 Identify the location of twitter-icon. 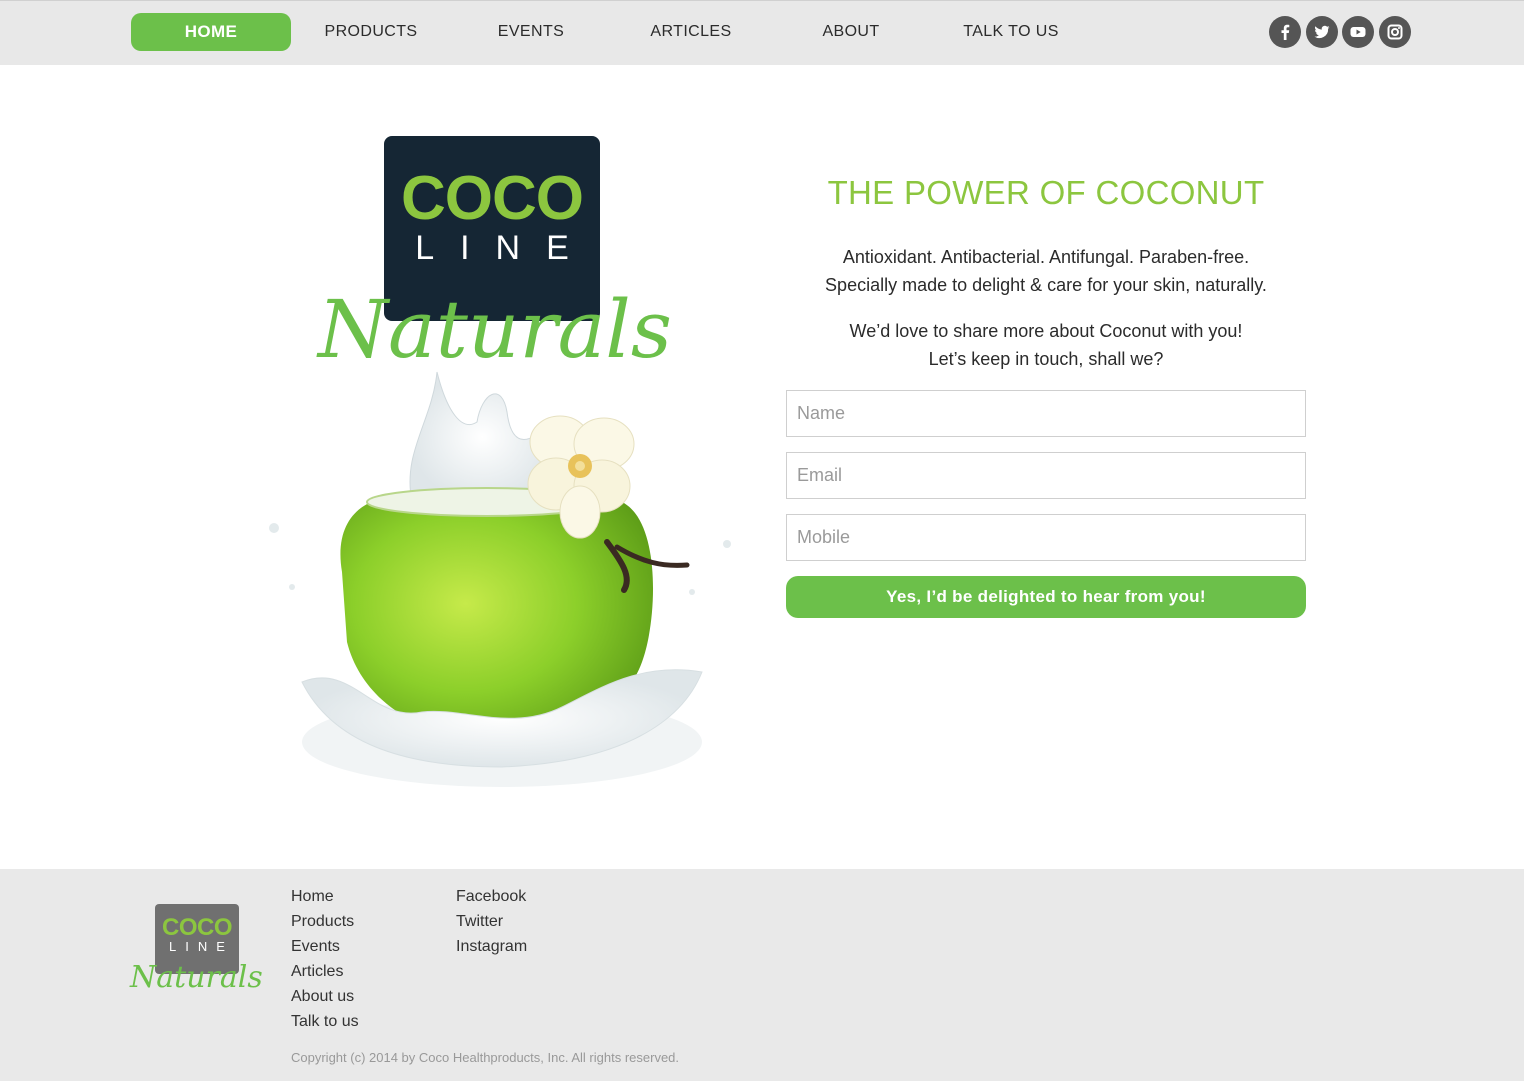
(1322, 32).